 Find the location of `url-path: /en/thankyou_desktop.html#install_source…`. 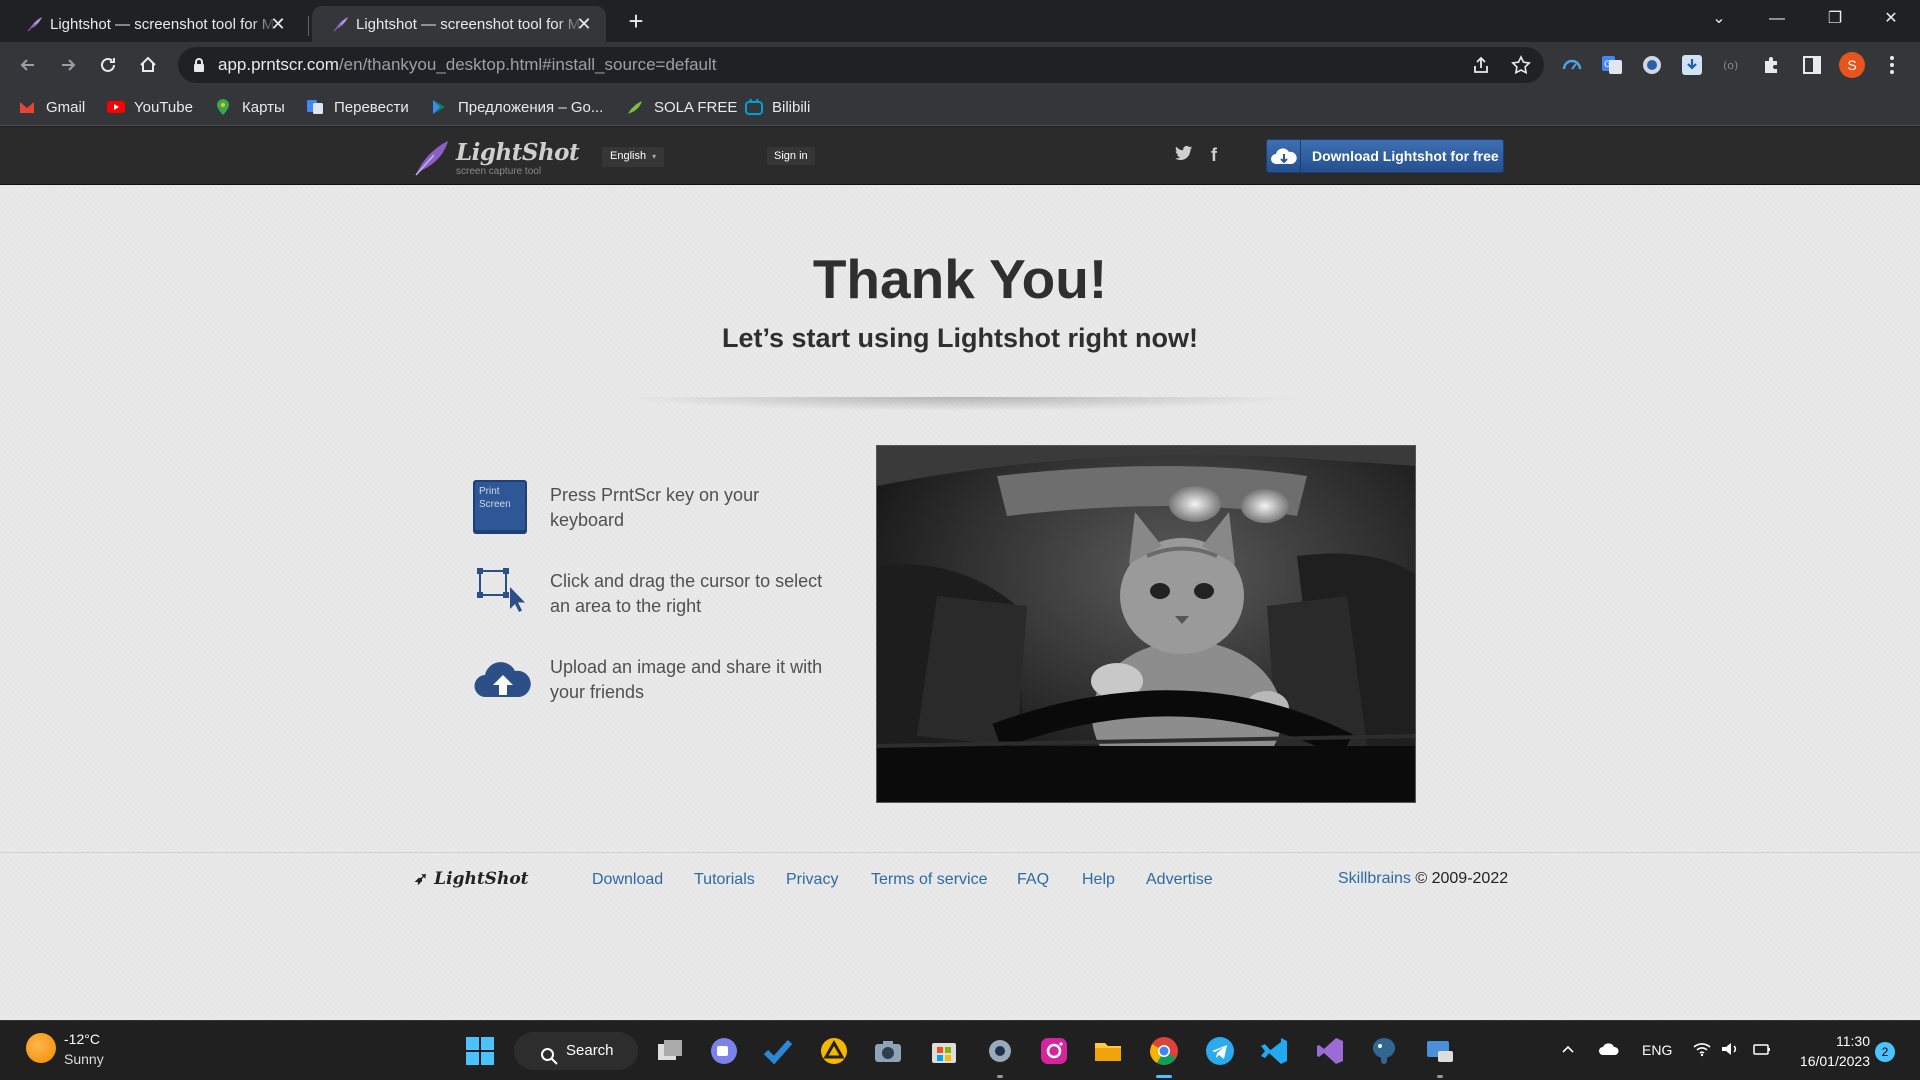

url-path: /en/thankyou_desktop.html#install_source… is located at coordinates (527, 64).